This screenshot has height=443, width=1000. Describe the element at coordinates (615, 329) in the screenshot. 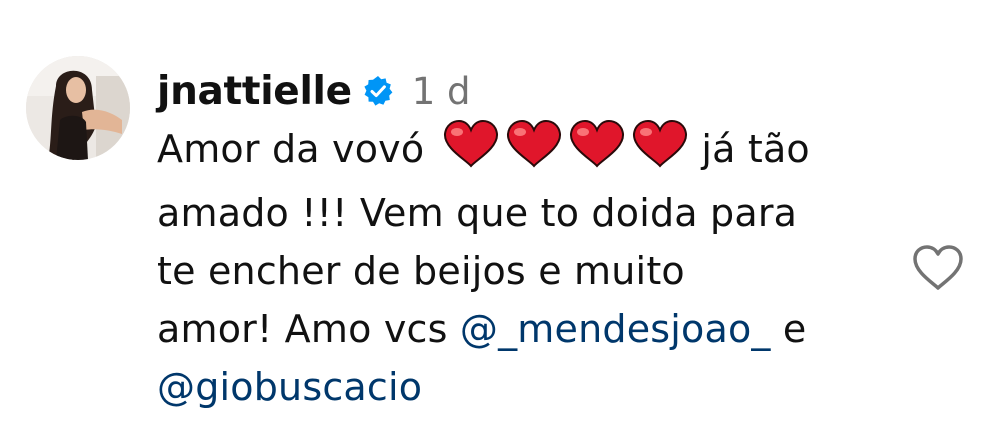

I see `mention-link: @_mendesjoao_` at that location.